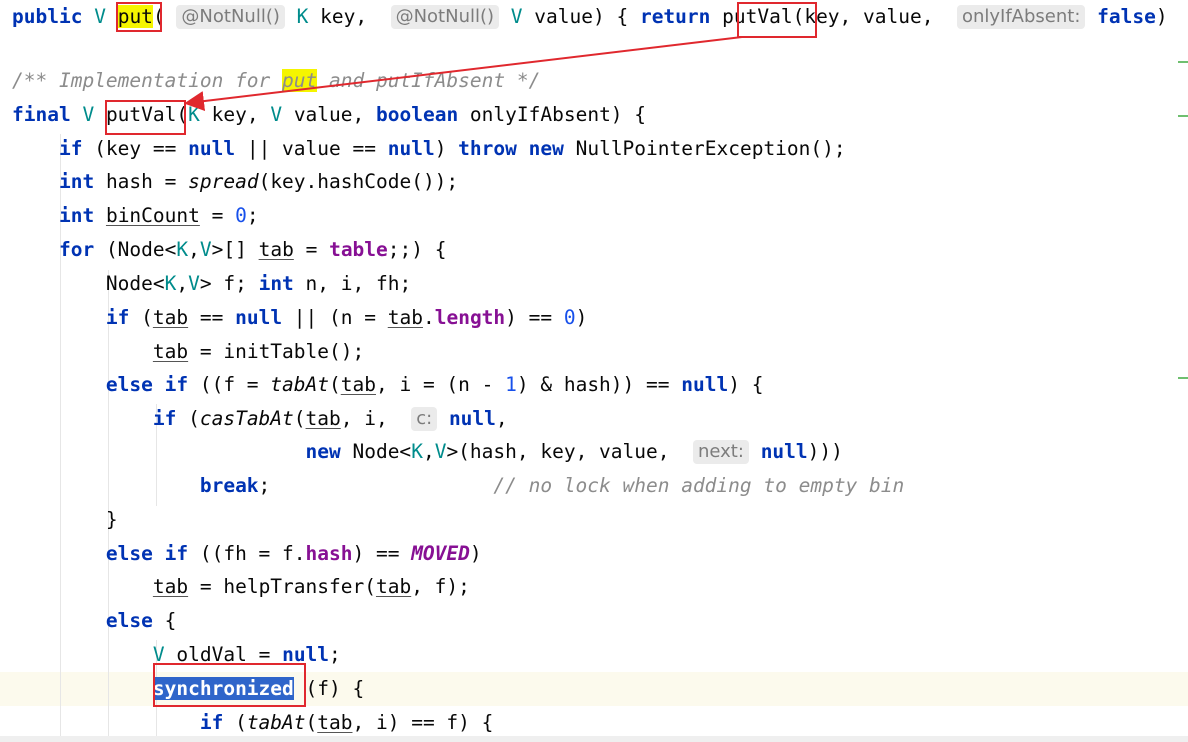 This screenshot has width=1188, height=742. I want to click on code-token: final, so click(41, 114).